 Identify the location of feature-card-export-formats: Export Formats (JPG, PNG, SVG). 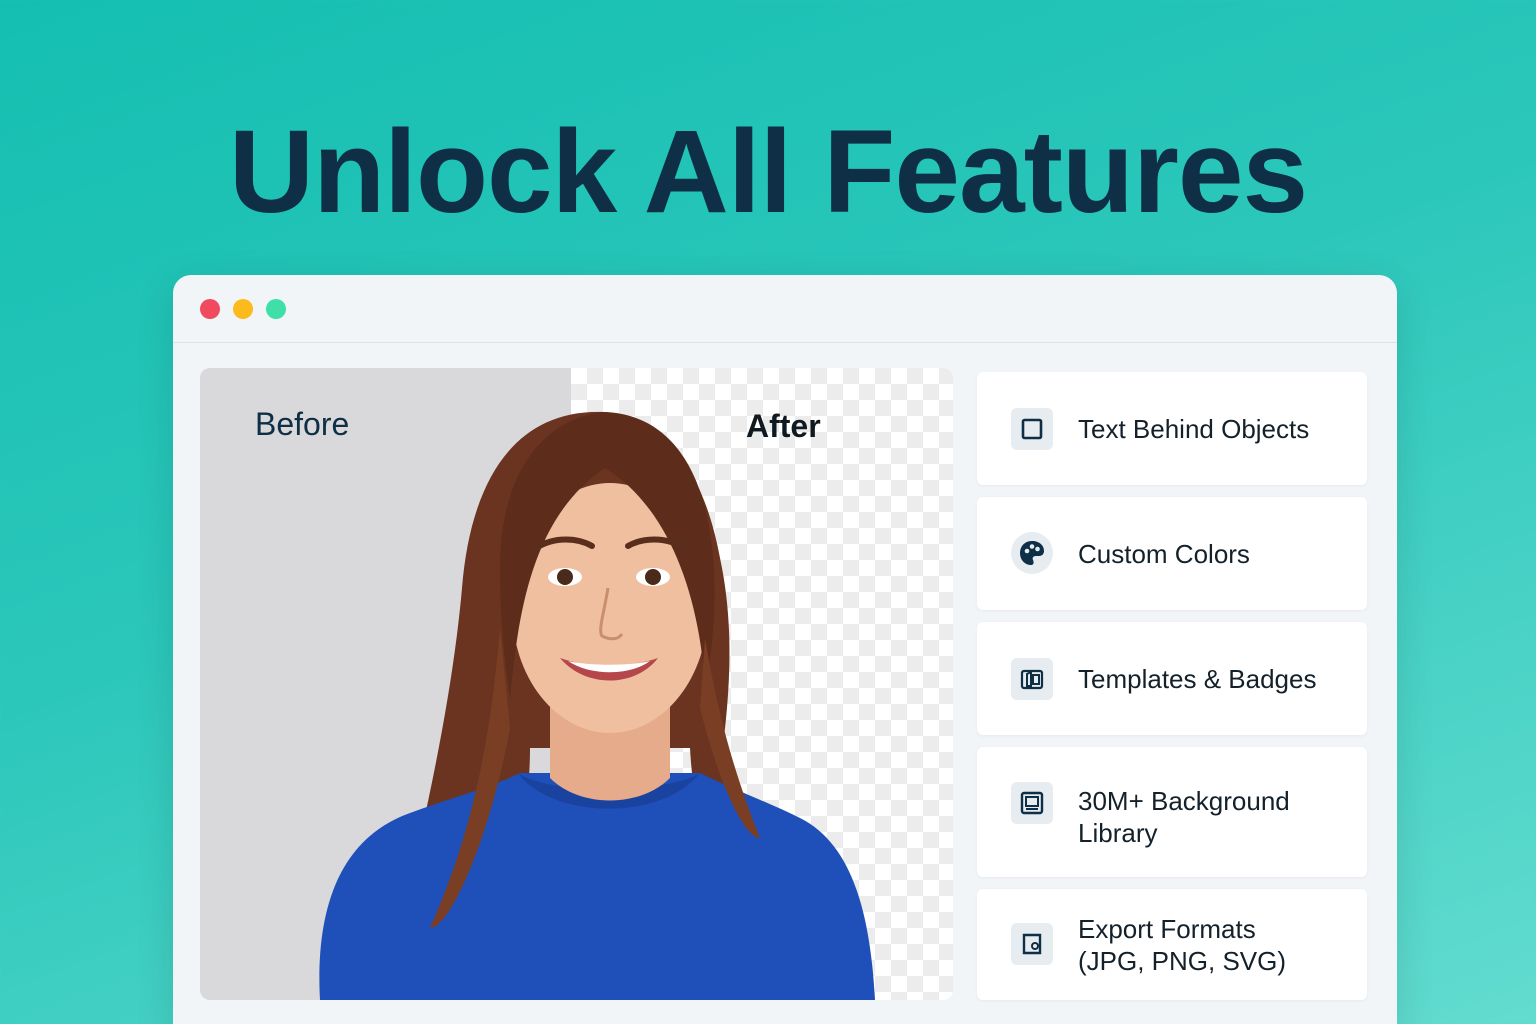
(1172, 944).